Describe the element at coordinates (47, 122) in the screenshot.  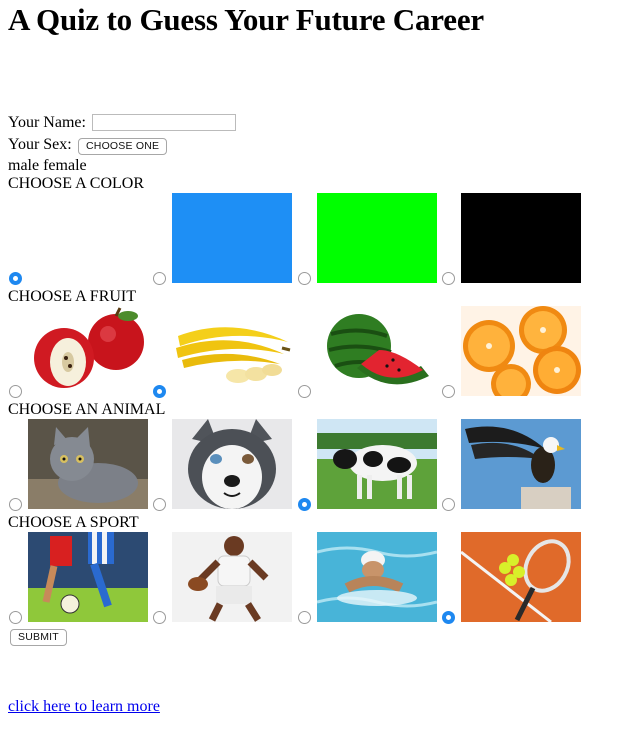
I see `name-label: Your Name:` at that location.